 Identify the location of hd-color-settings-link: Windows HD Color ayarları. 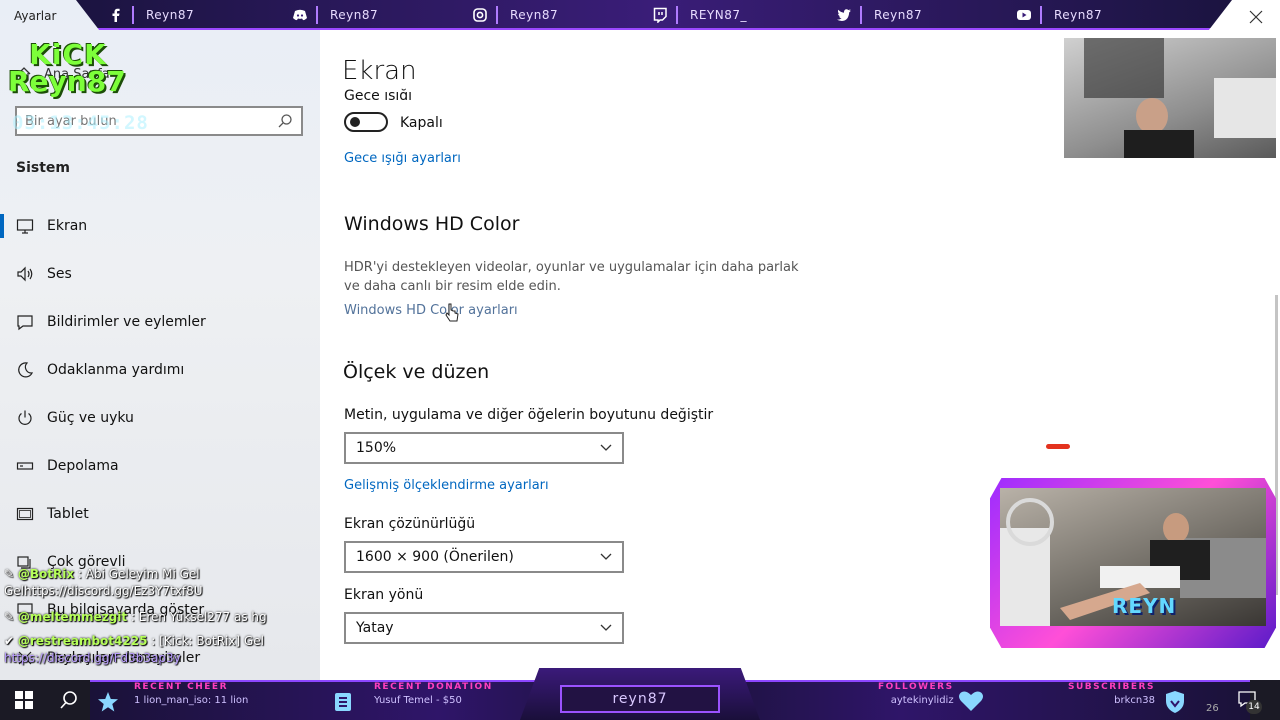
(431, 310).